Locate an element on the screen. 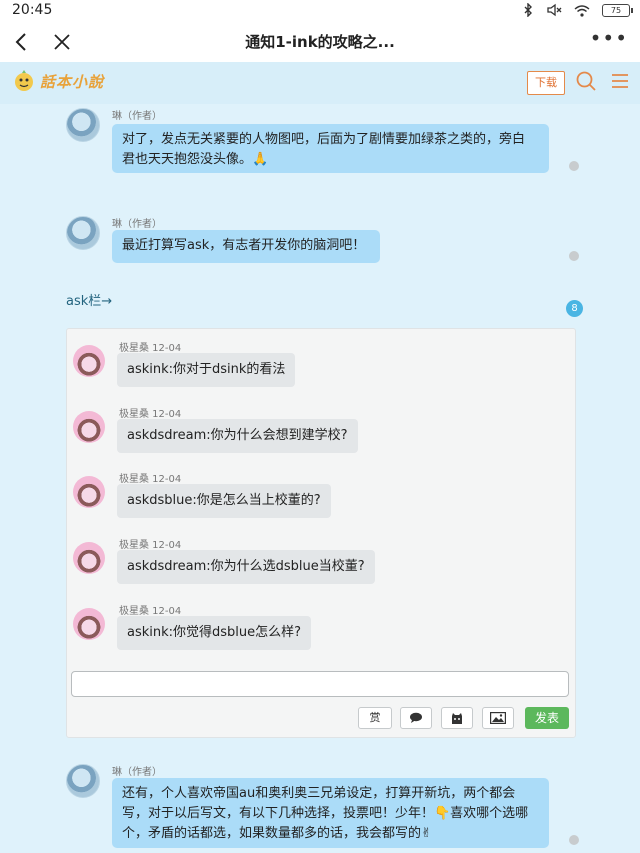  logo-text: 話本小說 is located at coordinates (72, 81).